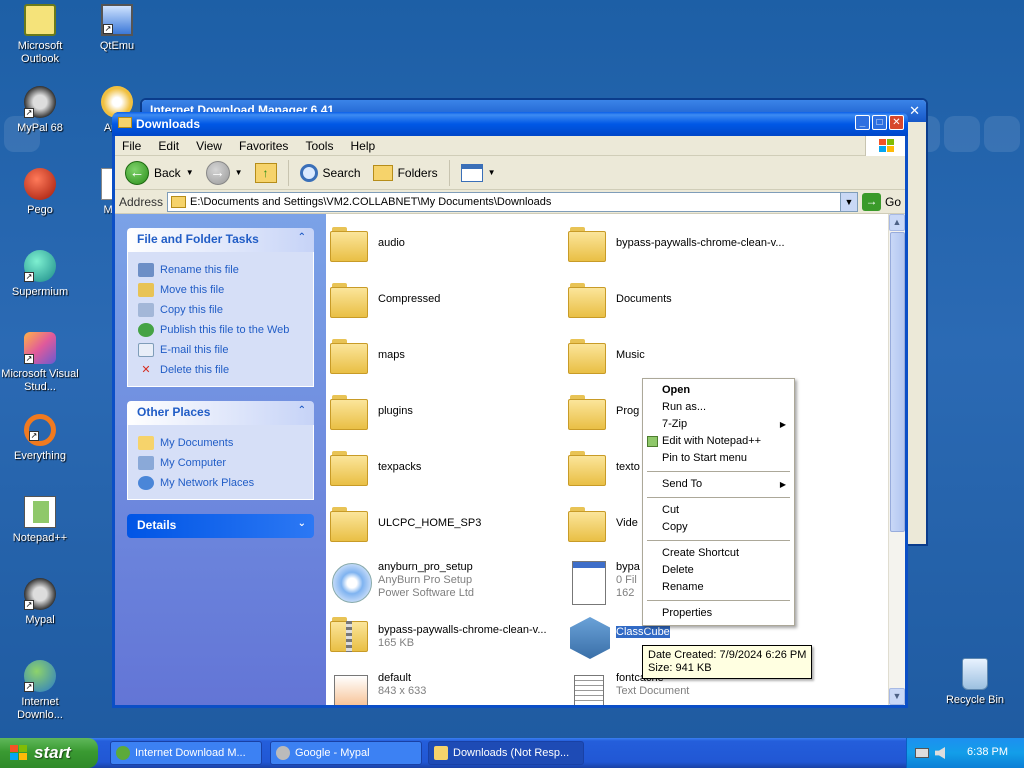 The image size is (1024, 768). I want to click on go-button: → Go, so click(881, 201).